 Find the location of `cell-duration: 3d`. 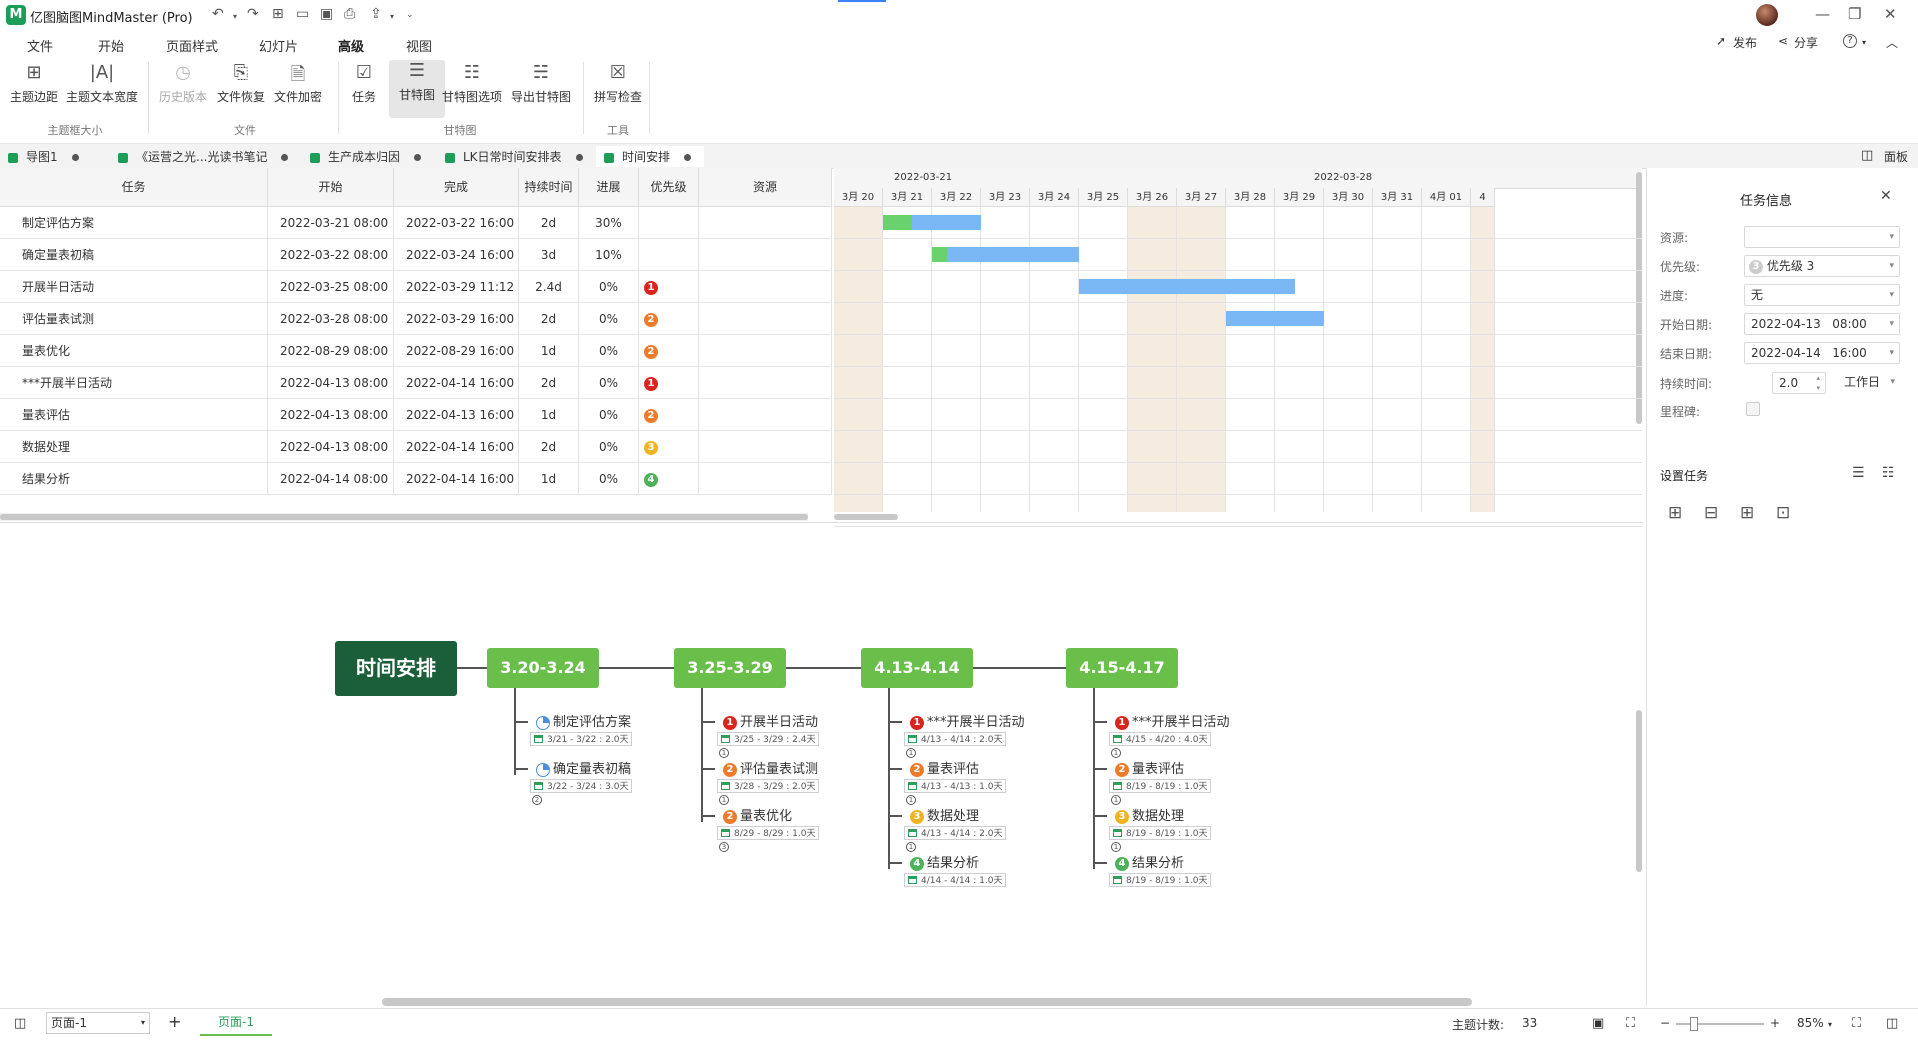

cell-duration: 3d is located at coordinates (549, 255).